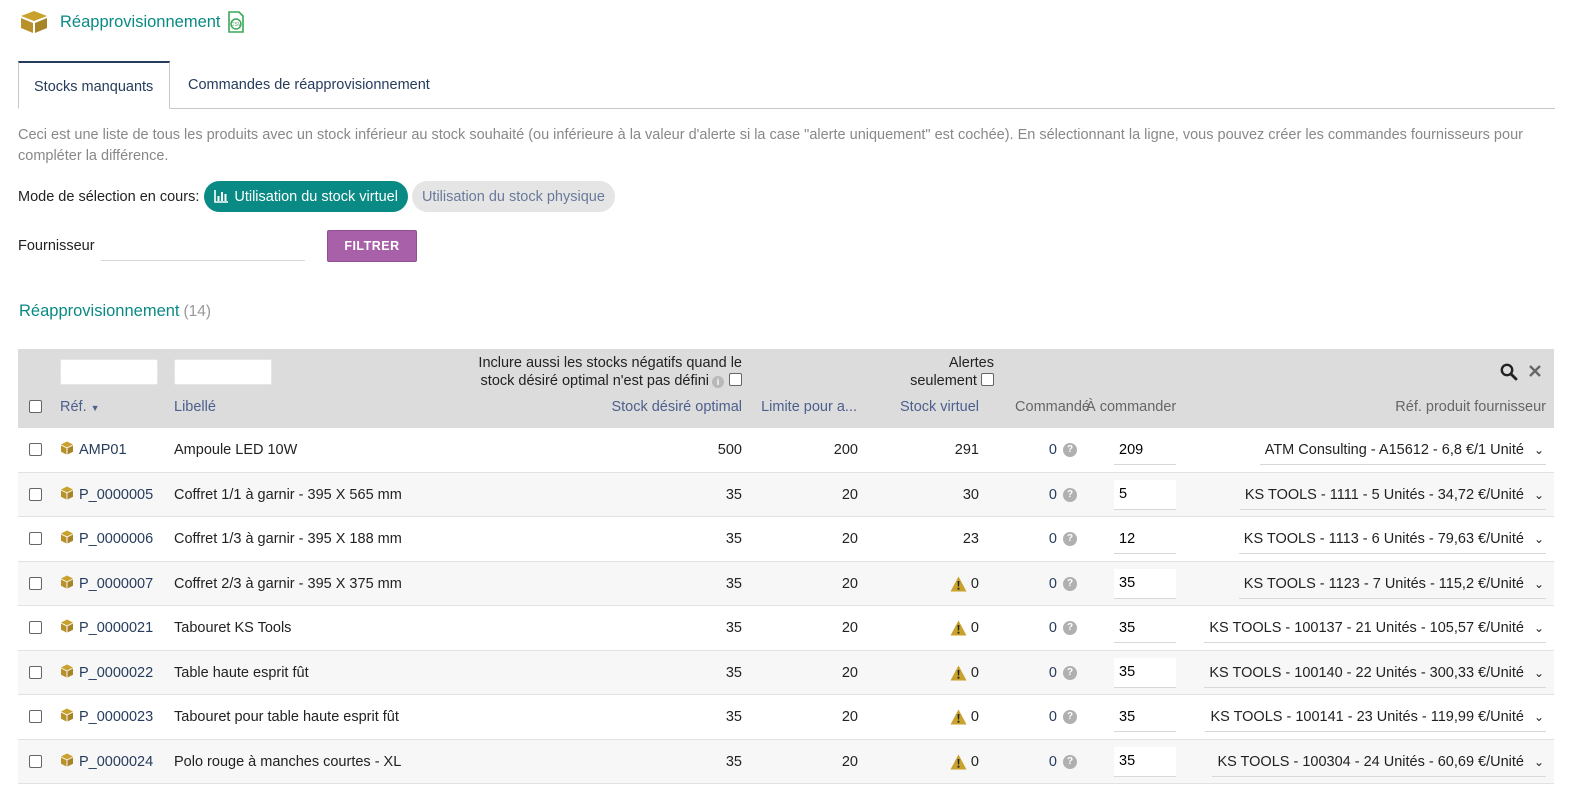 The width and height of the screenshot is (1585, 795). What do you see at coordinates (372, 246) in the screenshot?
I see `filter-button: FILTRER` at bounding box center [372, 246].